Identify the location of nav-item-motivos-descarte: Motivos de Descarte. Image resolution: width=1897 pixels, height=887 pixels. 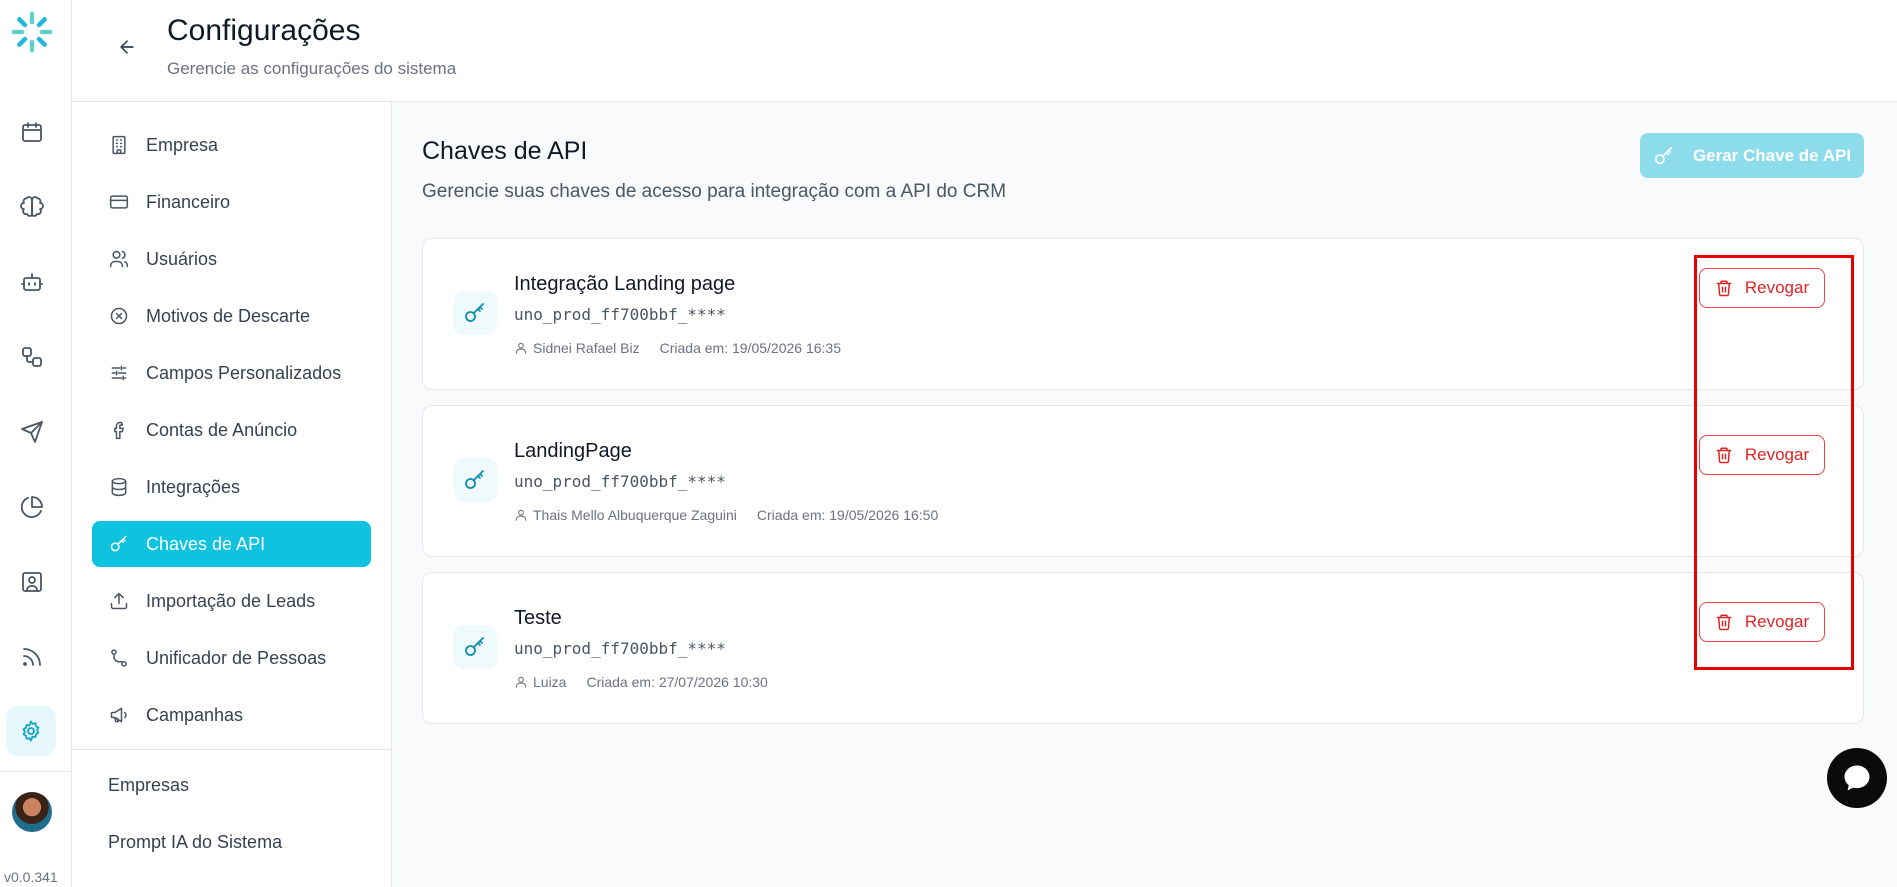
(231, 316).